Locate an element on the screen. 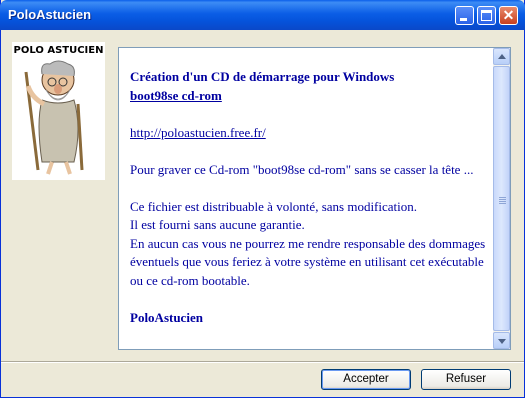  maximize-icon is located at coordinates (486, 15).